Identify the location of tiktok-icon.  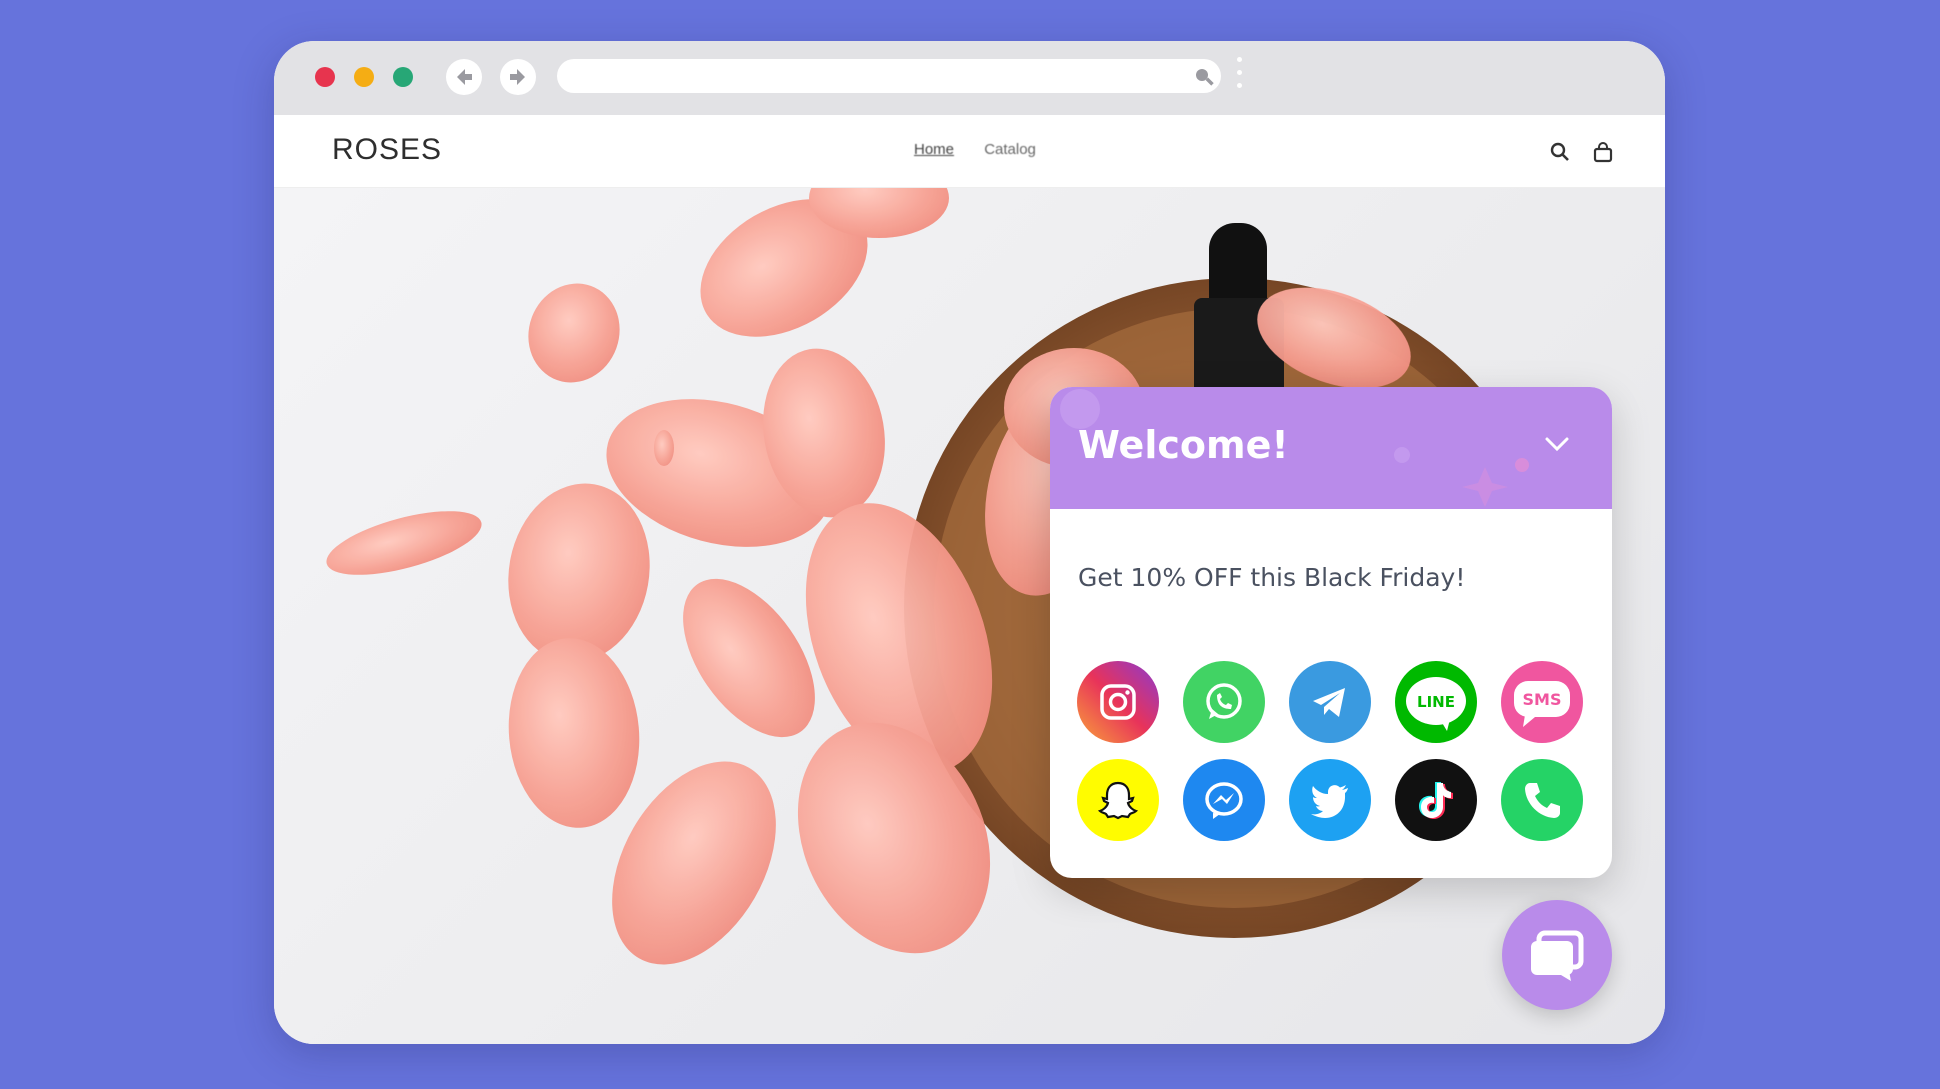
(1436, 800).